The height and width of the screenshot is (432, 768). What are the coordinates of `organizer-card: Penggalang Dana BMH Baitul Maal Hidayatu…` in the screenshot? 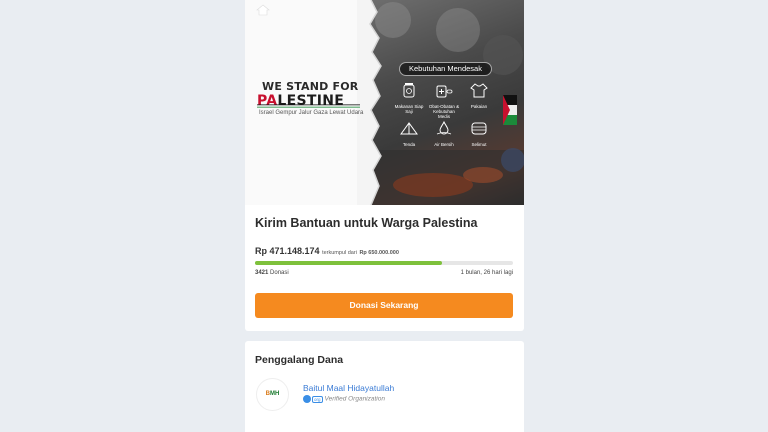 It's located at (384, 386).